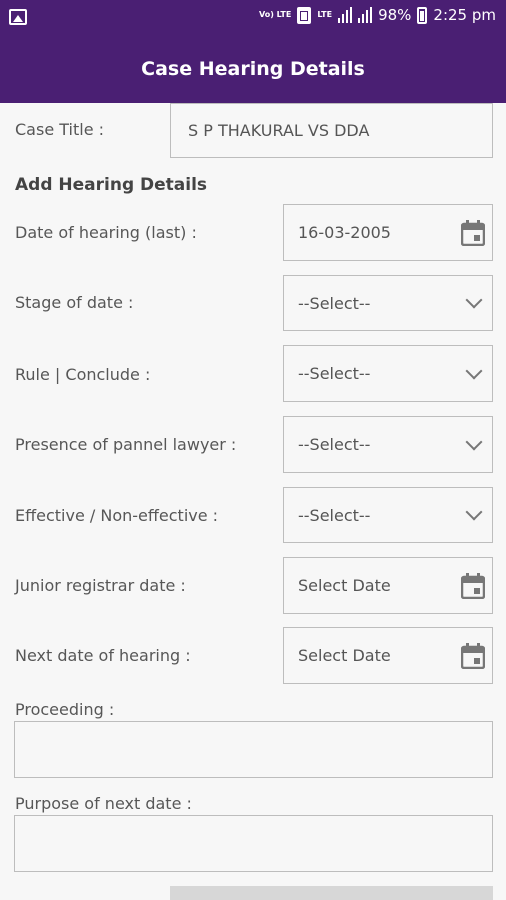 The image size is (506, 900). What do you see at coordinates (334, 373) in the screenshot?
I see `rule-value: --Select--` at bounding box center [334, 373].